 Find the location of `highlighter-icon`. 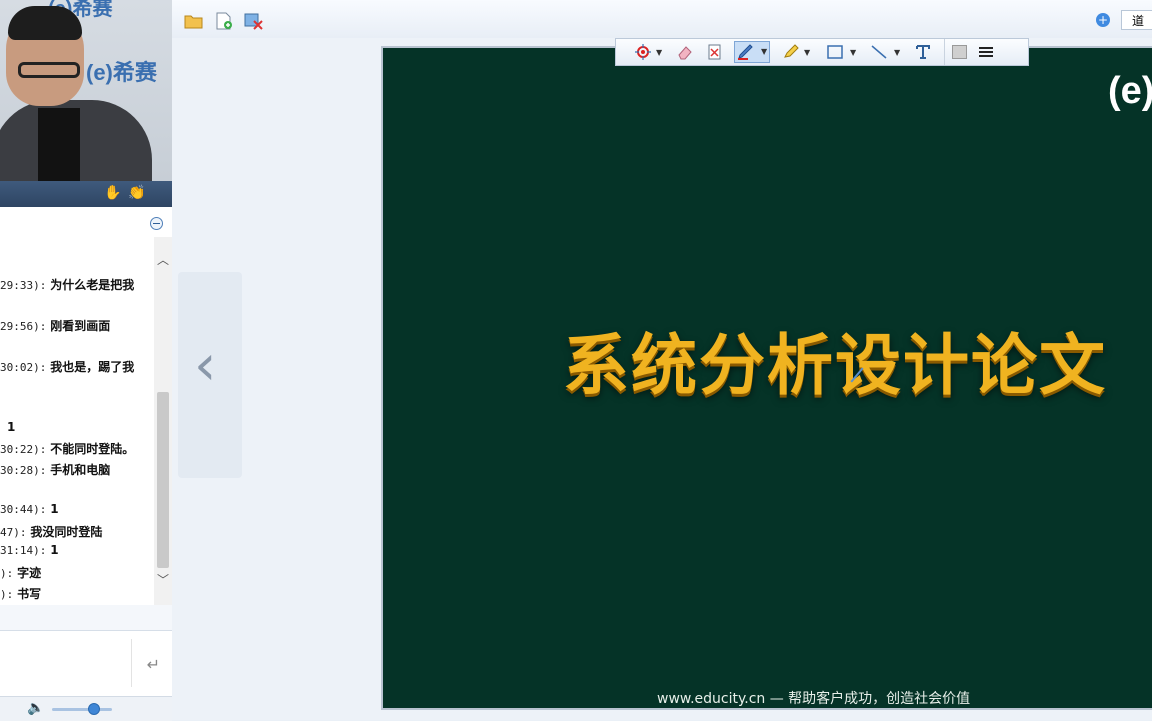

highlighter-icon is located at coordinates (791, 52).